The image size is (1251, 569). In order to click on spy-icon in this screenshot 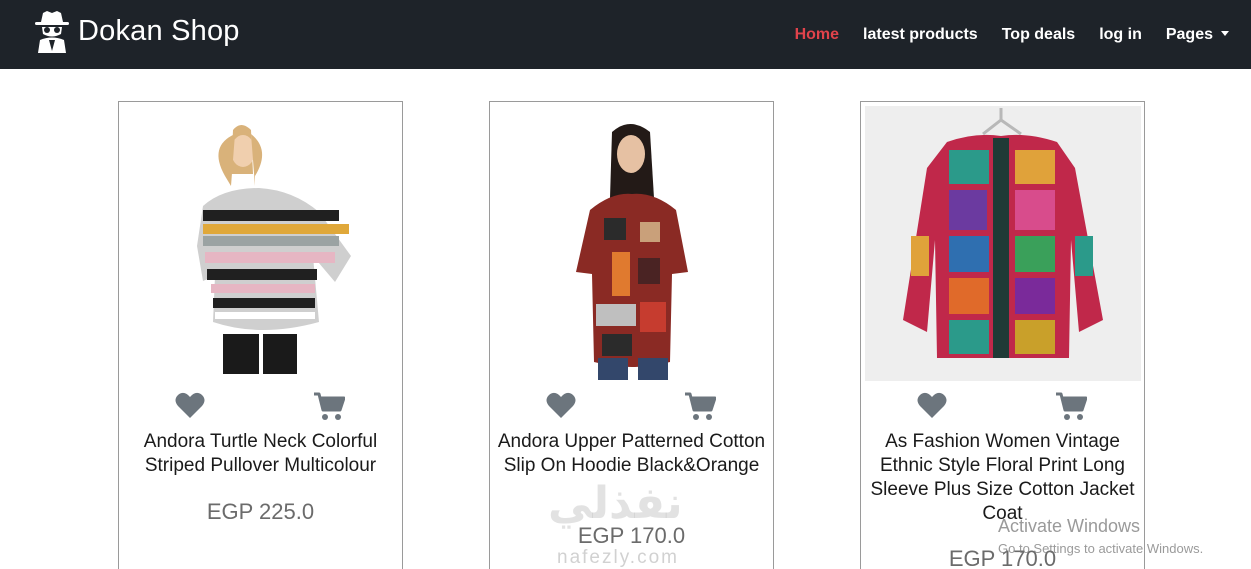, I will do `click(52, 32)`.